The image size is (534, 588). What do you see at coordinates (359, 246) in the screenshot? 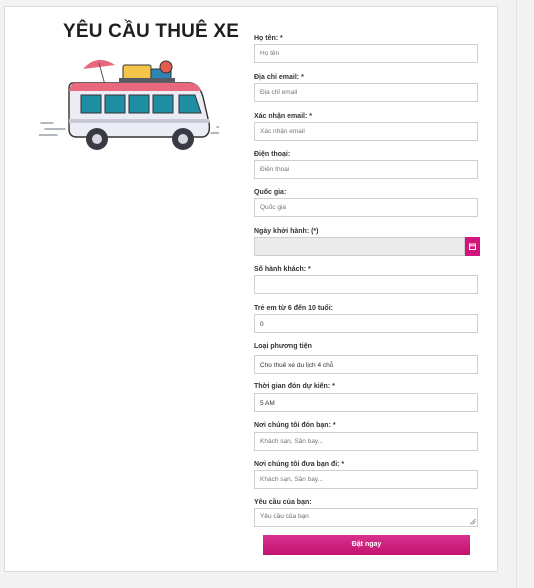
I see `departure-date-input` at bounding box center [359, 246].